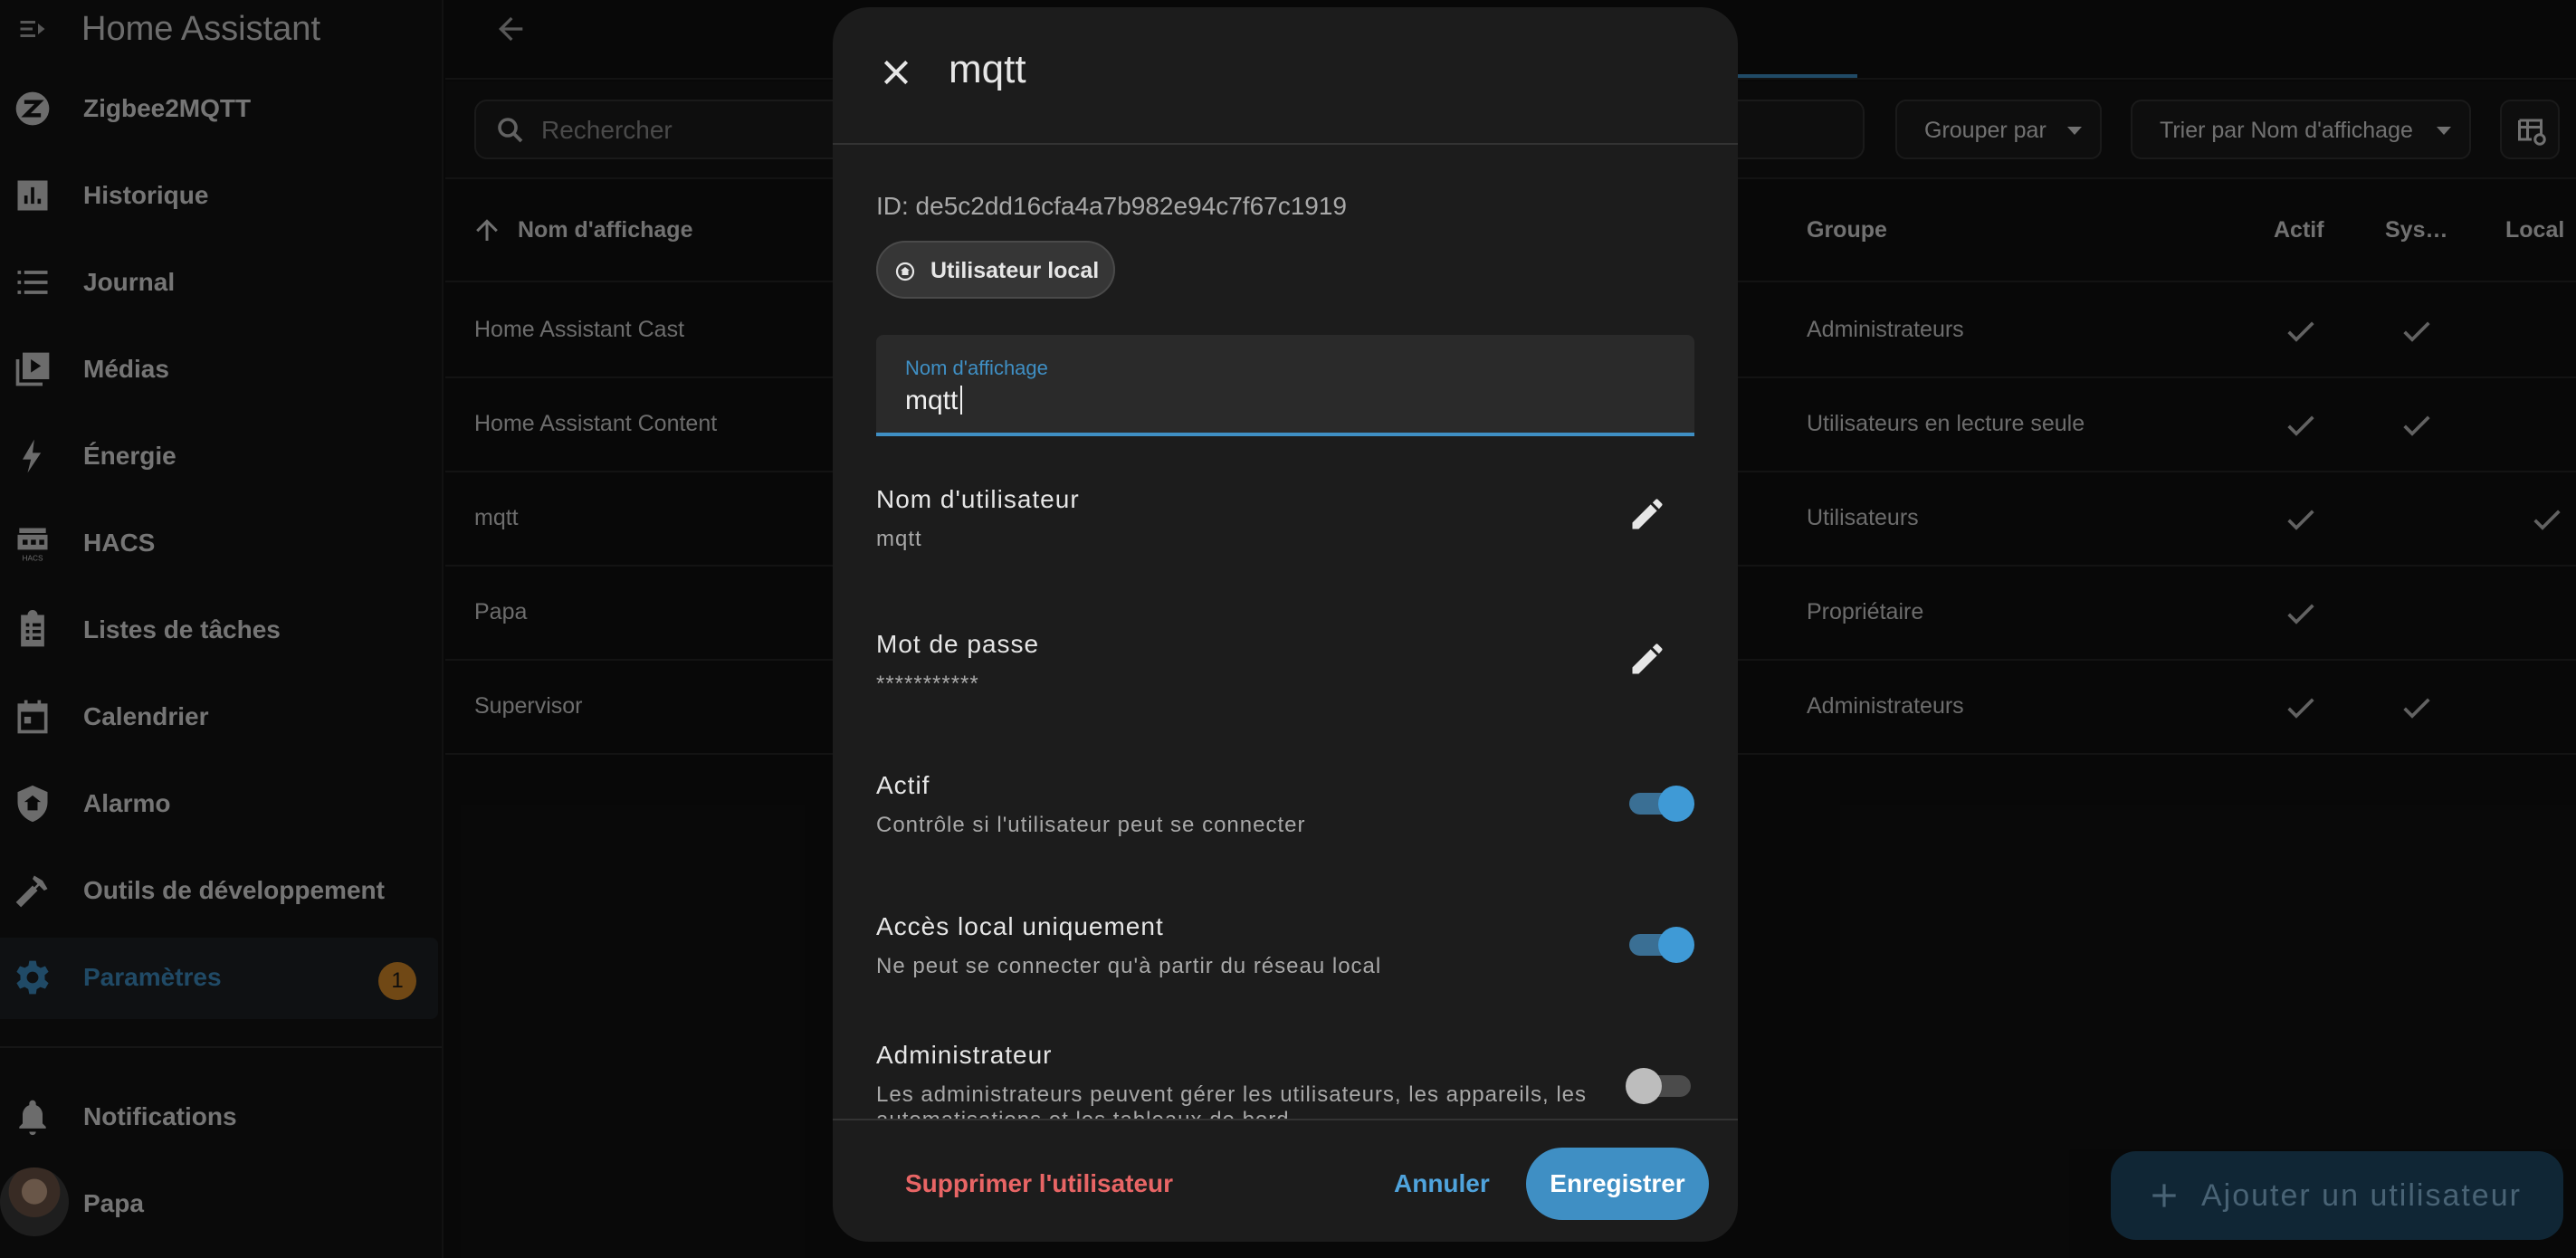 This screenshot has height=1258, width=2576. I want to click on username-value: mqtt, so click(899, 539).